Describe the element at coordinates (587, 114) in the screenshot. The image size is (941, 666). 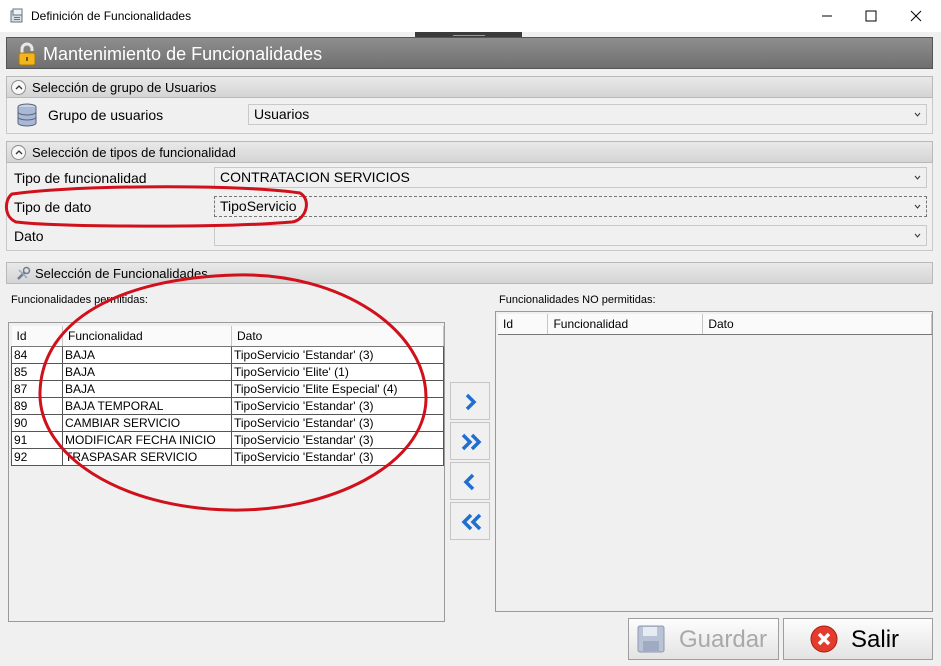
I see `group-select: Usuarios` at that location.